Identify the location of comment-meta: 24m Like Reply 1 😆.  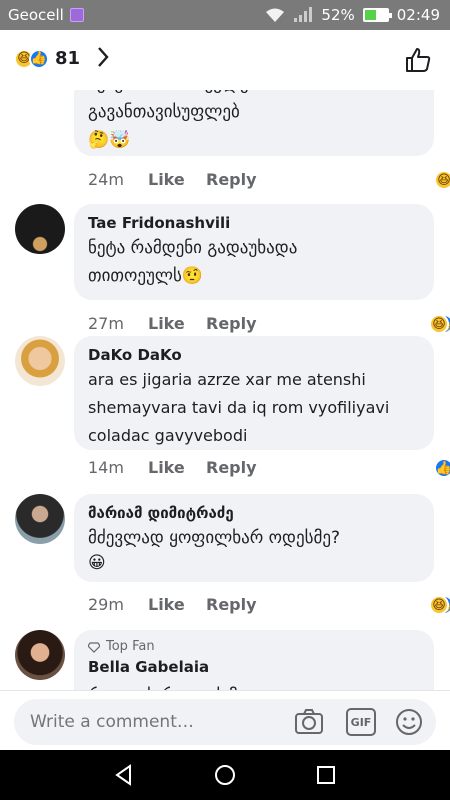
(269, 182).